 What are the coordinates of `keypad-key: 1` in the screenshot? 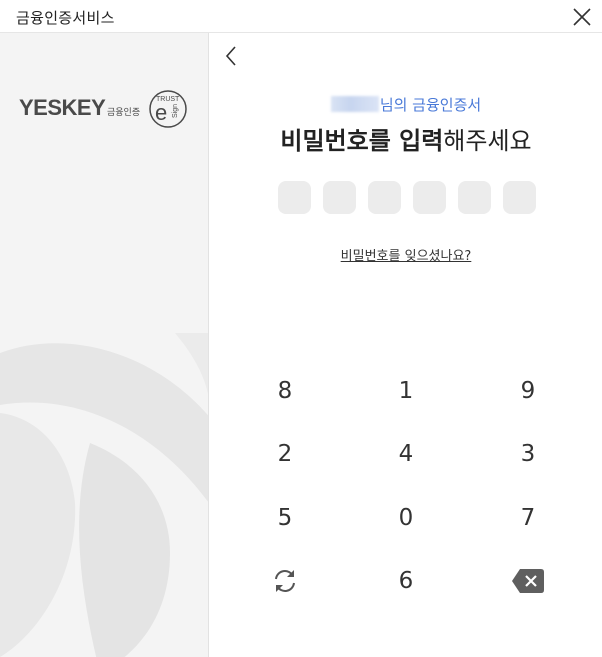 It's located at (406, 391).